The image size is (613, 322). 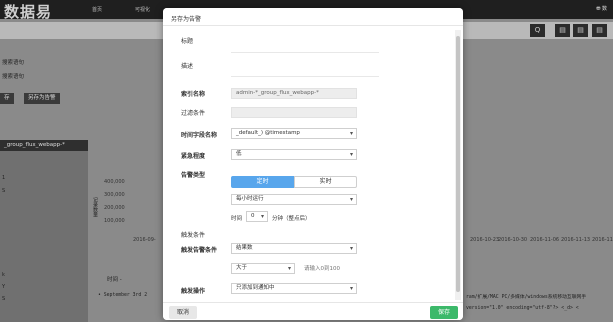 I want to click on x-tick: 2016-11-13, so click(x=576, y=240).